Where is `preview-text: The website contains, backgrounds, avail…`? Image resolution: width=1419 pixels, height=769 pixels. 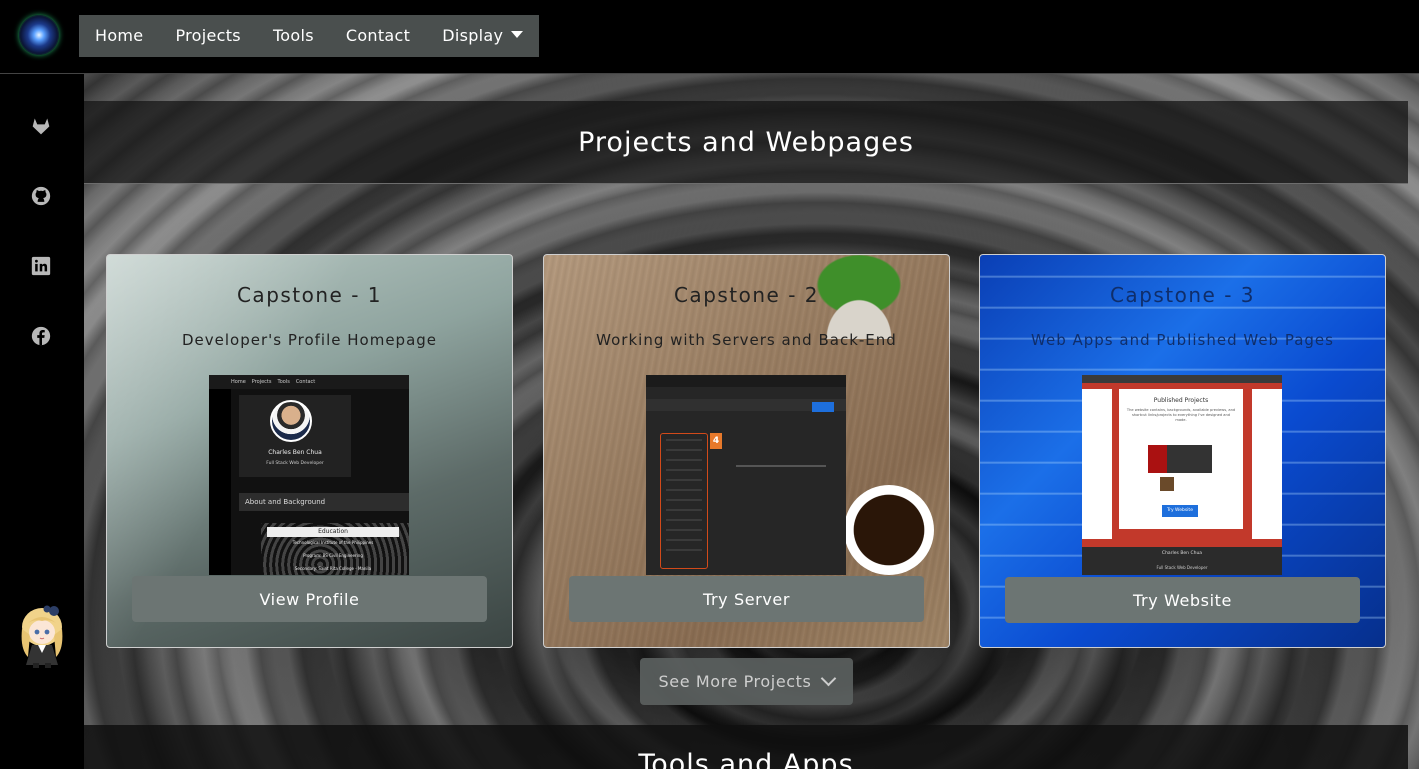 preview-text: The website contains, backgrounds, avail… is located at coordinates (1181, 415).